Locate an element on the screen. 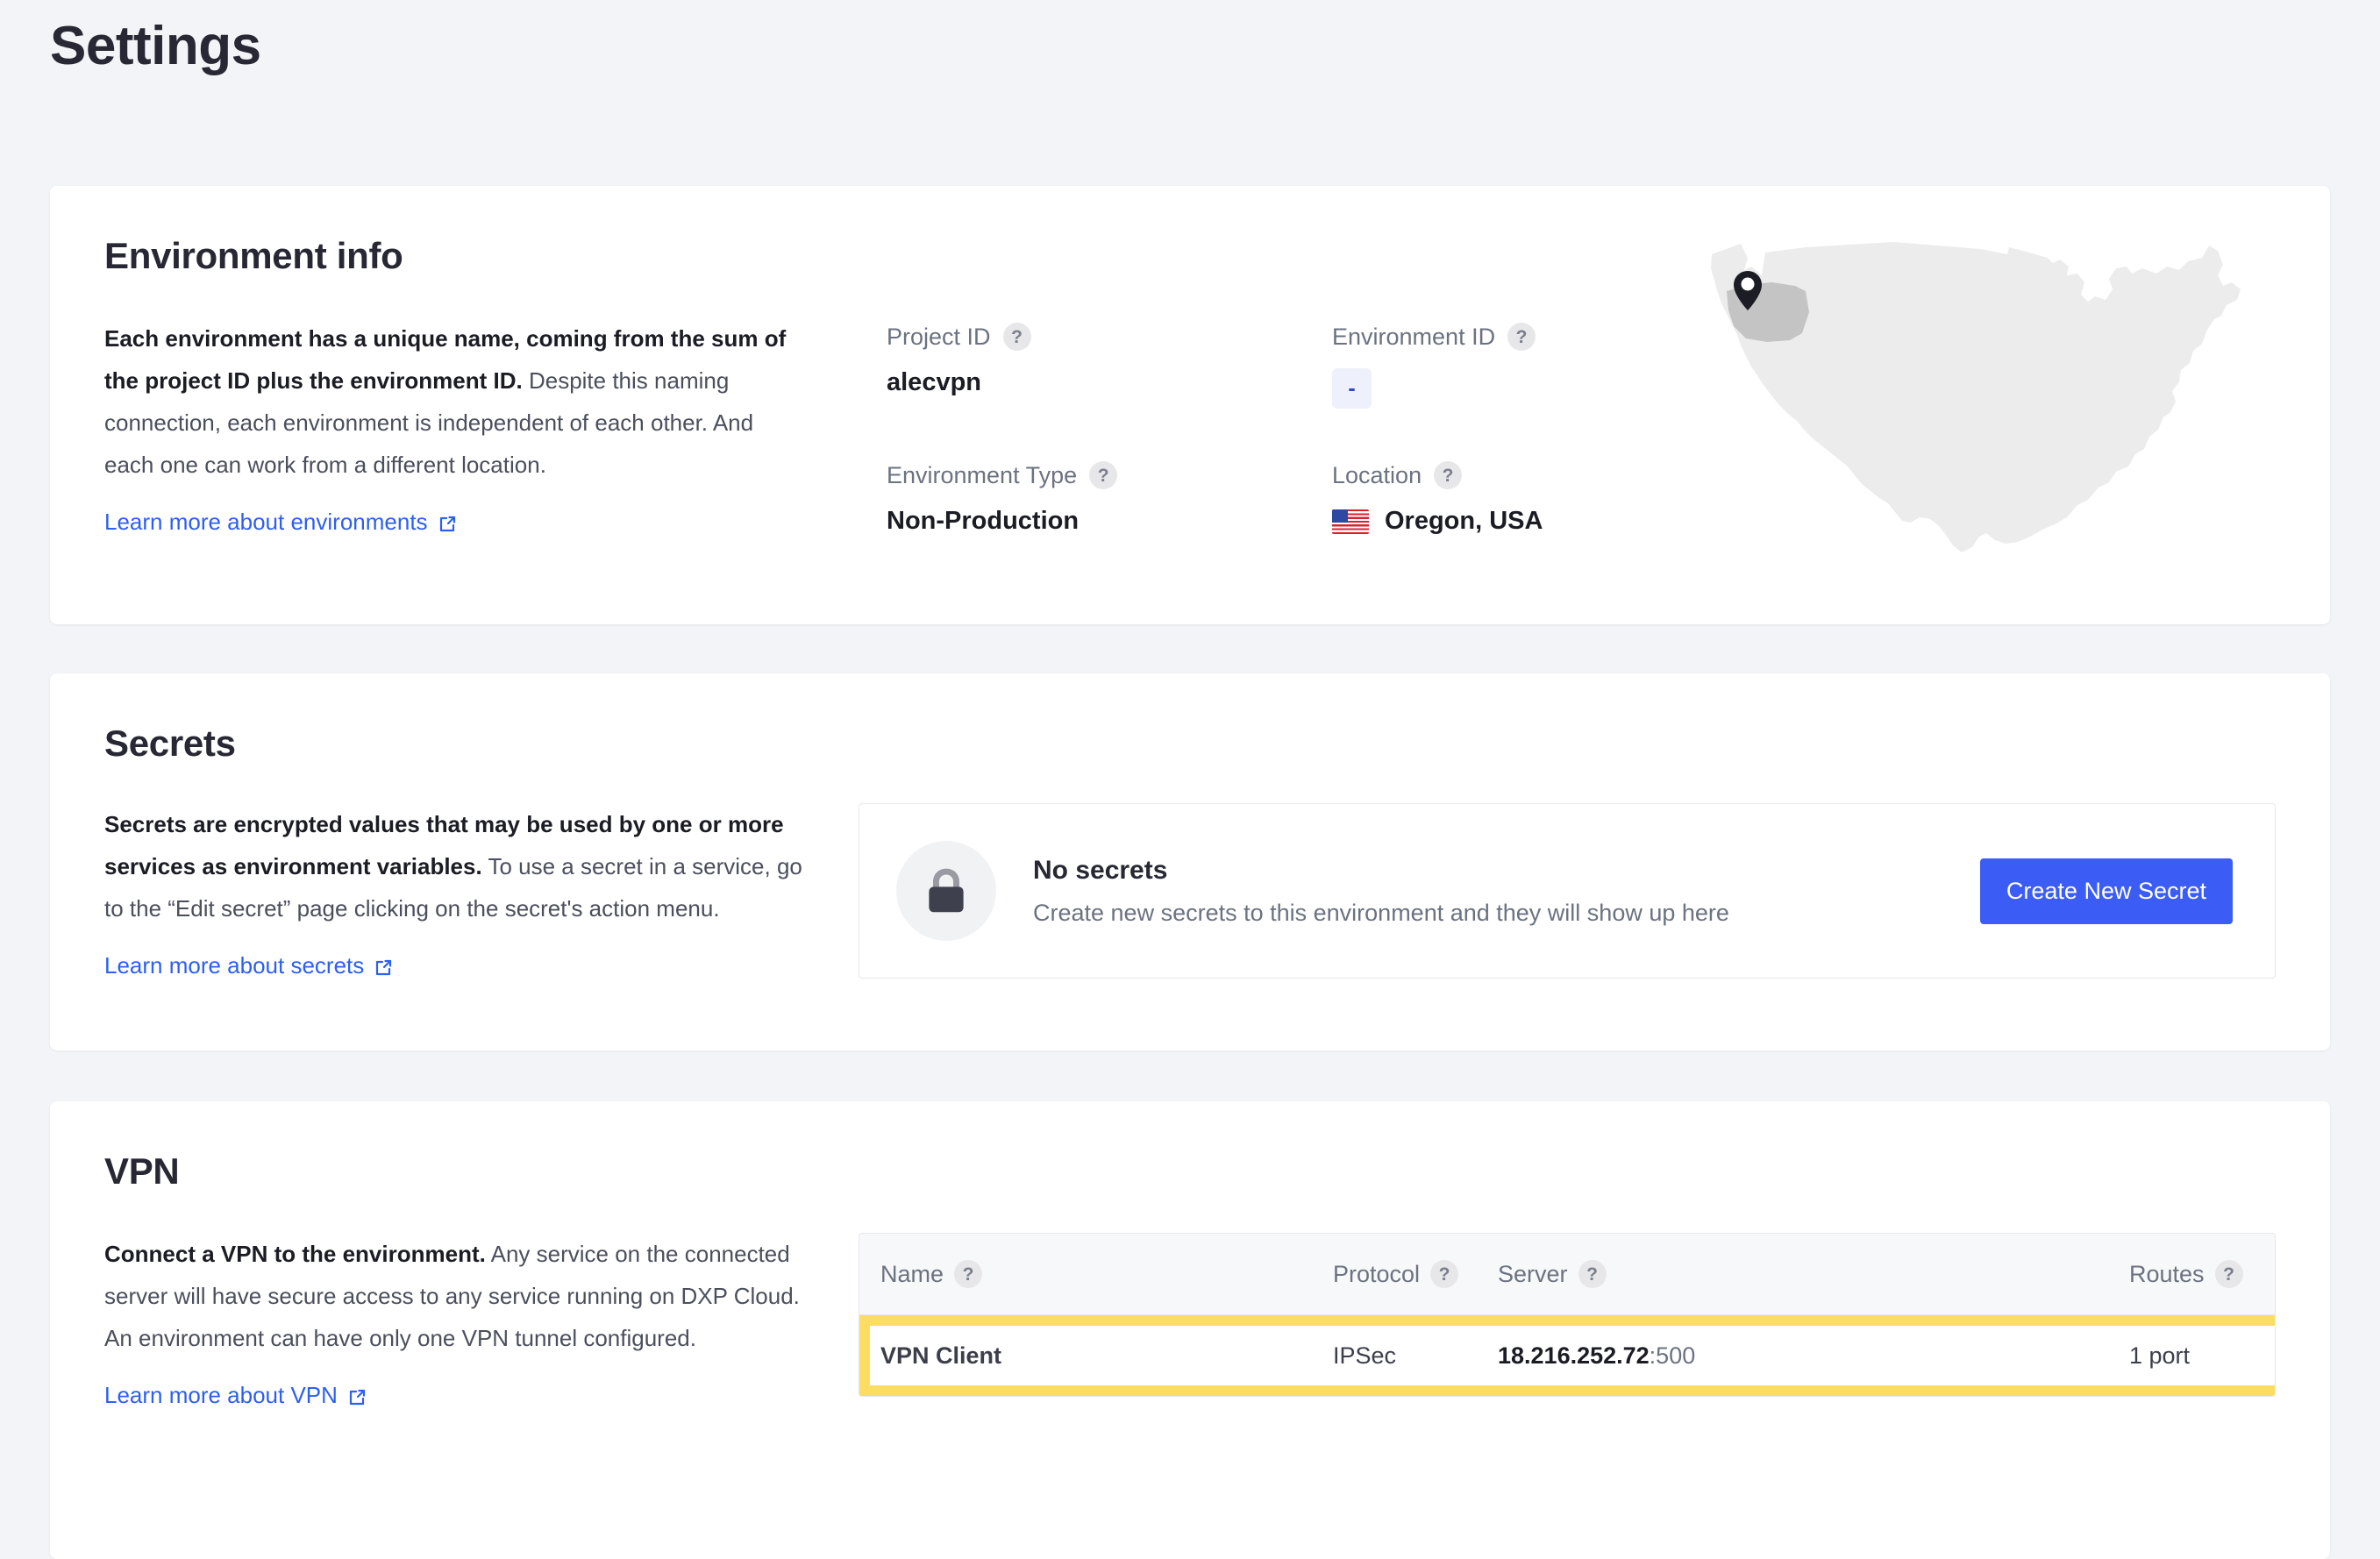 This screenshot has height=1559, width=2380. learn-more-environments-label: Learn more about environments is located at coordinates (266, 523).